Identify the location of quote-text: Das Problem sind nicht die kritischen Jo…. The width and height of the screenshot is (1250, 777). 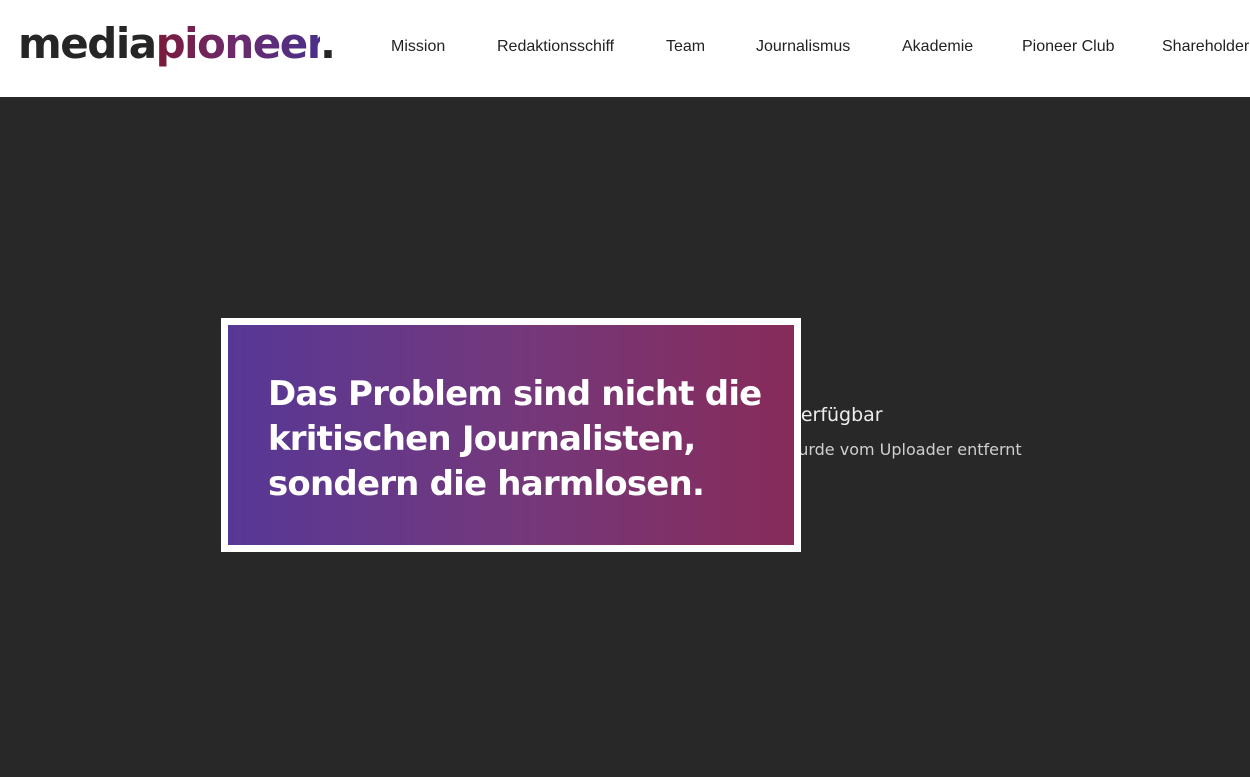
(515, 439).